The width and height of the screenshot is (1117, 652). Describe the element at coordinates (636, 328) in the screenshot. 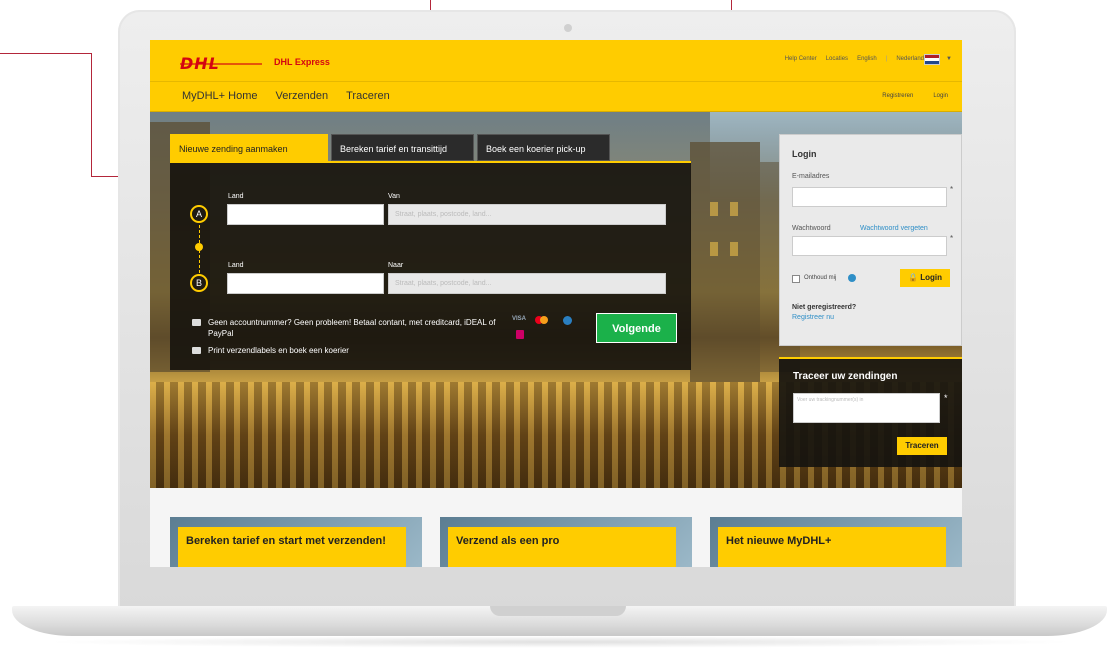

I see `volgende-button: Volgende` at that location.